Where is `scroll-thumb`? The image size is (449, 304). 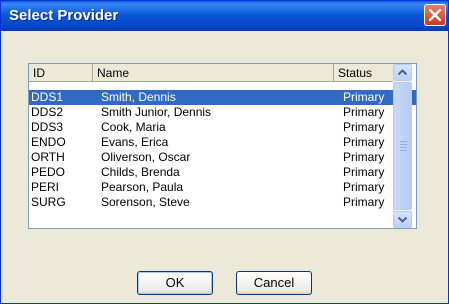
scroll-thumb is located at coordinates (402, 146).